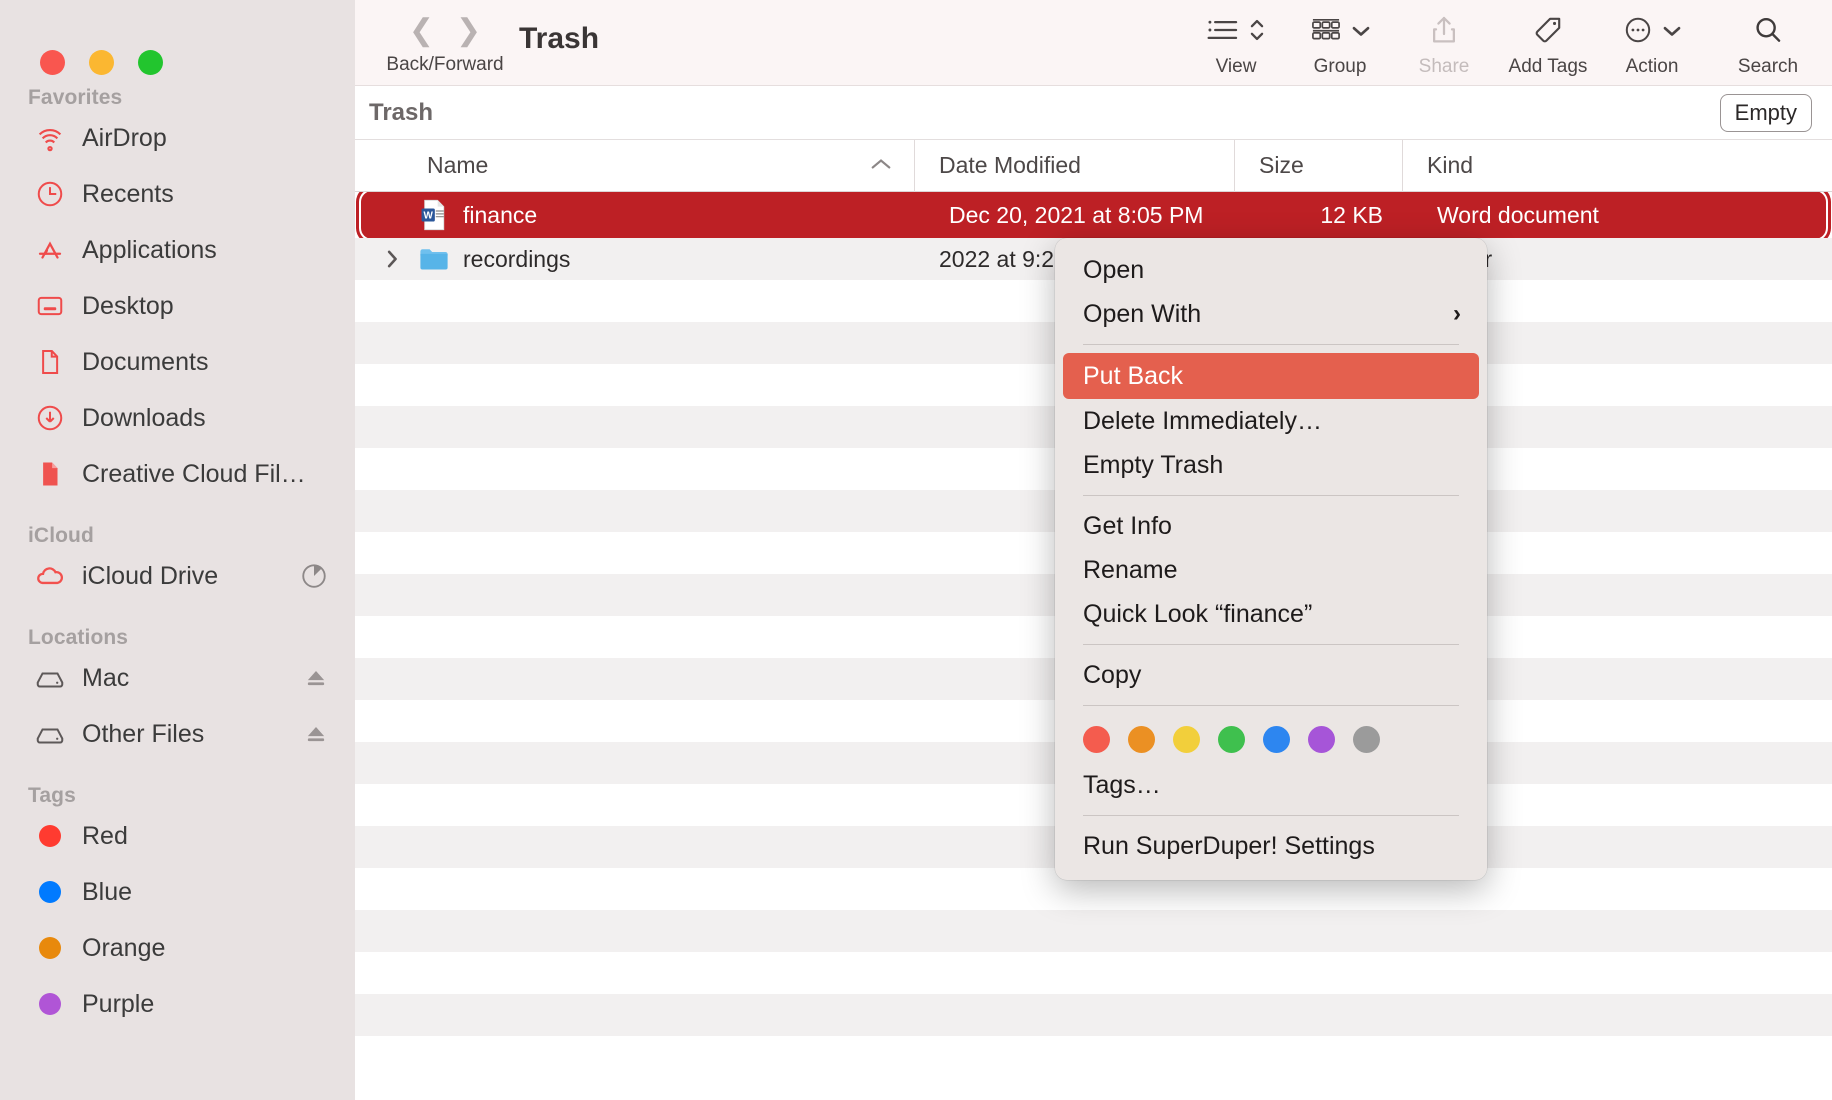 This screenshot has height=1100, width=1832. Describe the element at coordinates (1366, 739) in the screenshot. I see `tag-color-gray` at that location.